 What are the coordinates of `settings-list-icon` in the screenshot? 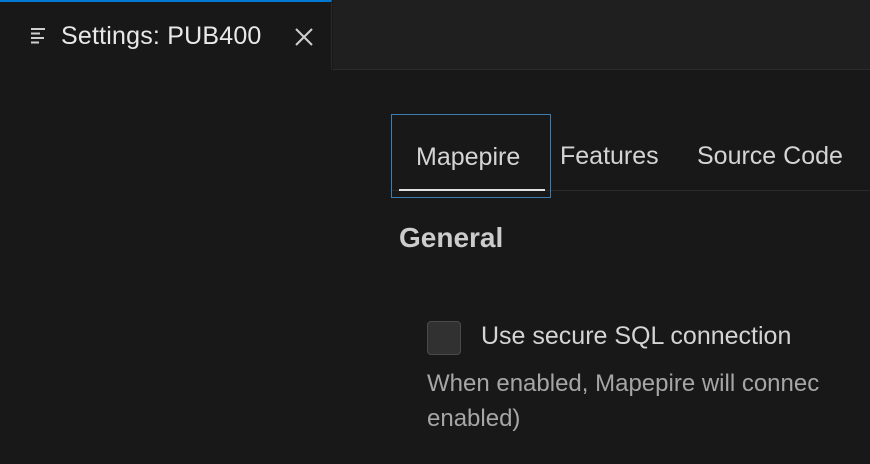 It's located at (38, 36).